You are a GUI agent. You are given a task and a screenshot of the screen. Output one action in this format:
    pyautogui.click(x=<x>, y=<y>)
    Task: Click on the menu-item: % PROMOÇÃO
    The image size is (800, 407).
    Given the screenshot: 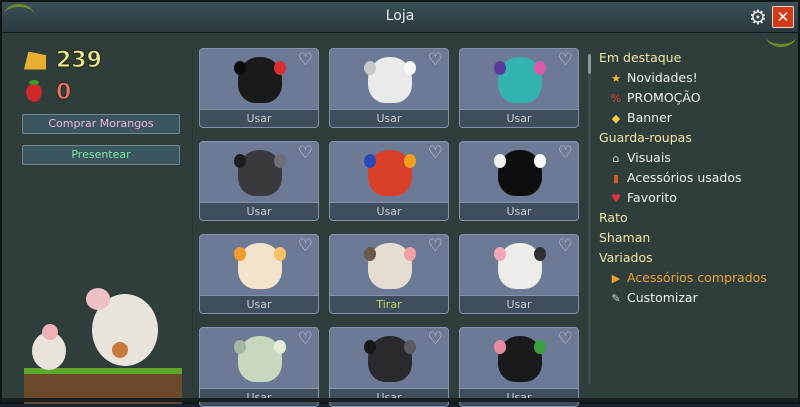 What is the action you would take?
    pyautogui.click(x=691, y=98)
    